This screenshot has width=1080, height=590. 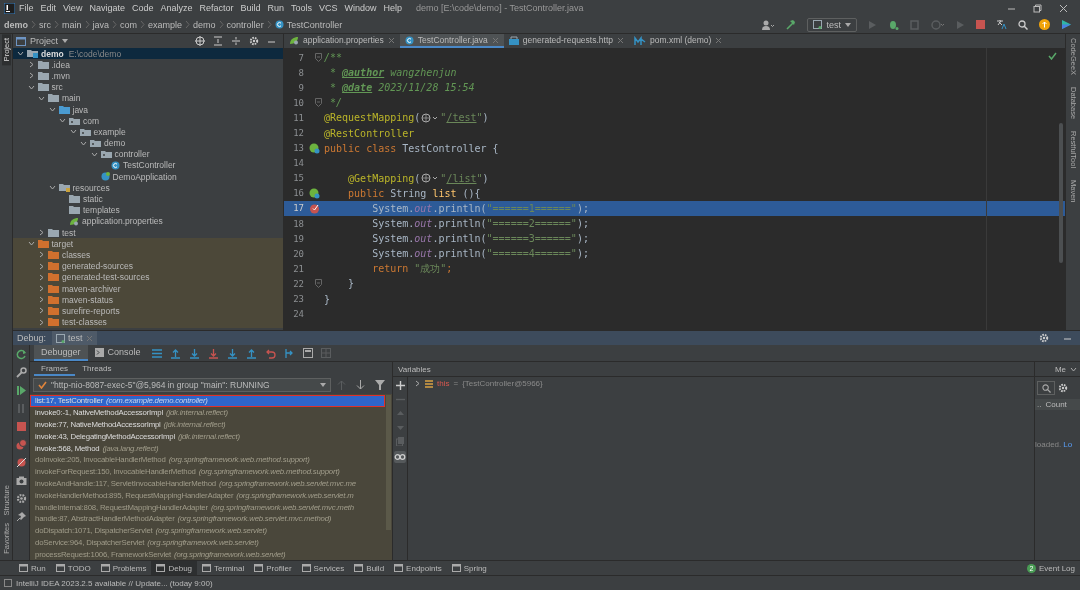 I want to click on tree-item: maven-status, so click(x=148, y=300).